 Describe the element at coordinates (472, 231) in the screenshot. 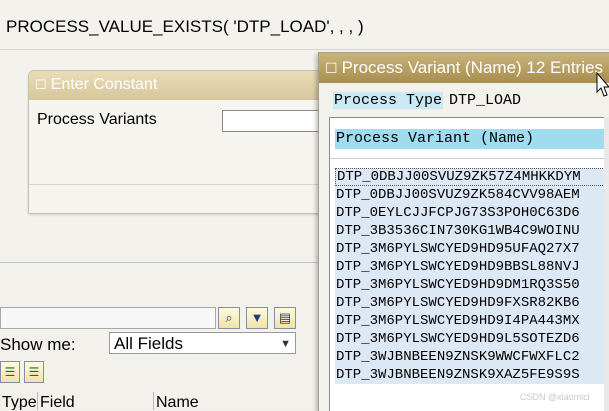

I see `list-item: DTP_3B3536CIN730KG1WB4C9WOINU` at that location.